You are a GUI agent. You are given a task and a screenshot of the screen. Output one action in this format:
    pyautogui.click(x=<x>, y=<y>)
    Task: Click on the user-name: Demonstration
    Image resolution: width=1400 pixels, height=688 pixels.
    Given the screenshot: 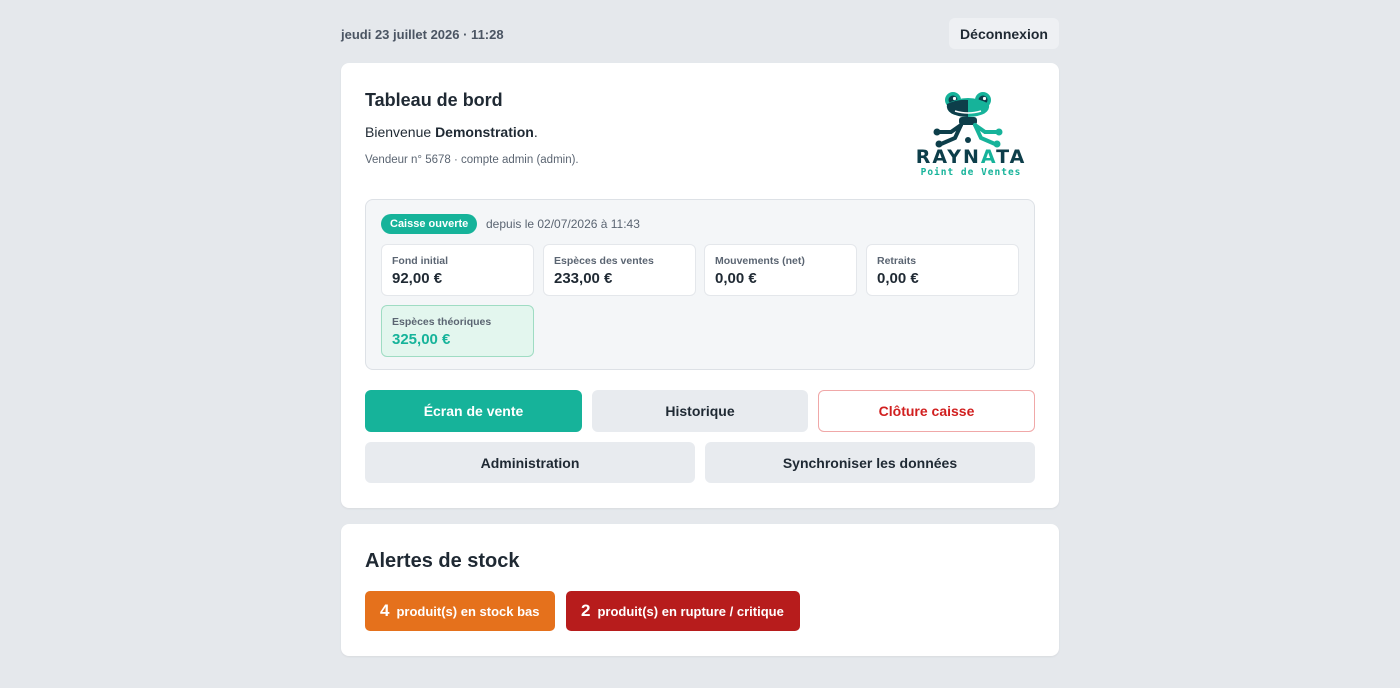 What is the action you would take?
    pyautogui.click(x=484, y=132)
    